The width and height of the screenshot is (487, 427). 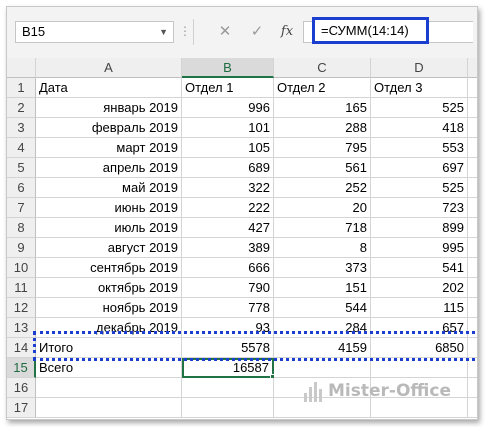 I want to click on cell-b2: 996, so click(x=228, y=108).